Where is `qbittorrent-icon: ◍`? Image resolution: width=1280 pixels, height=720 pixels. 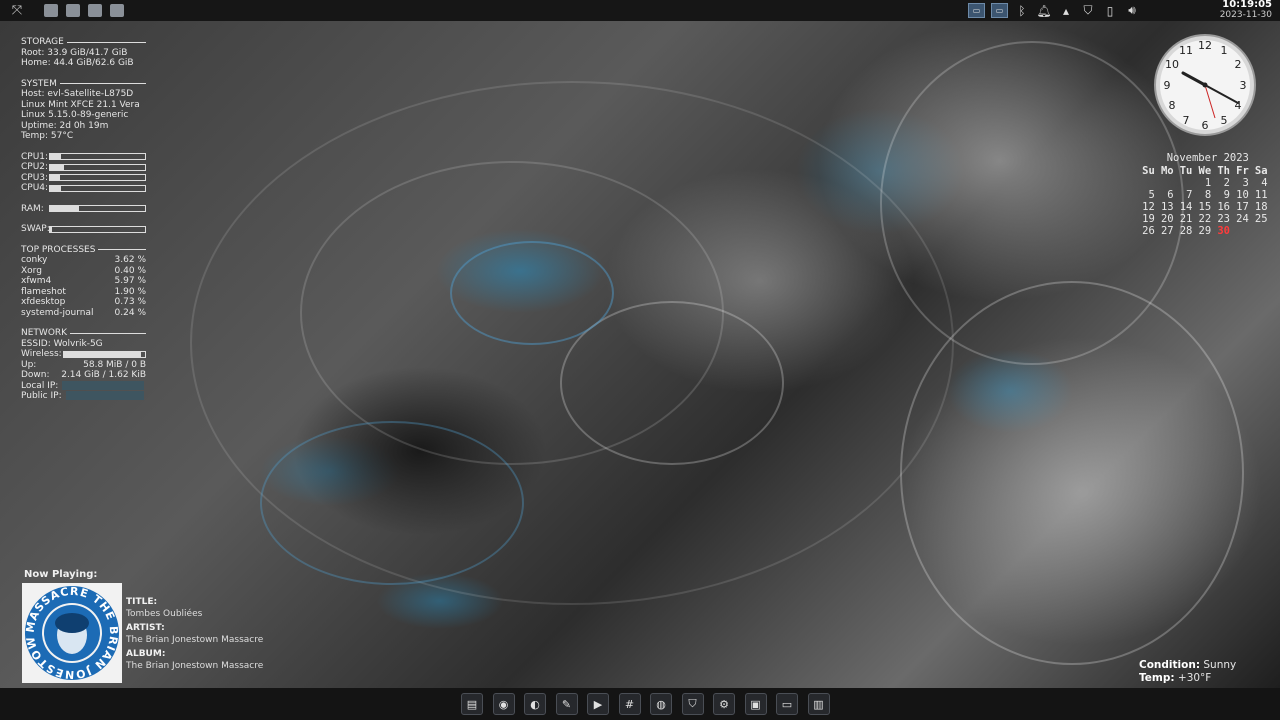 qbittorrent-icon: ◍ is located at coordinates (661, 704).